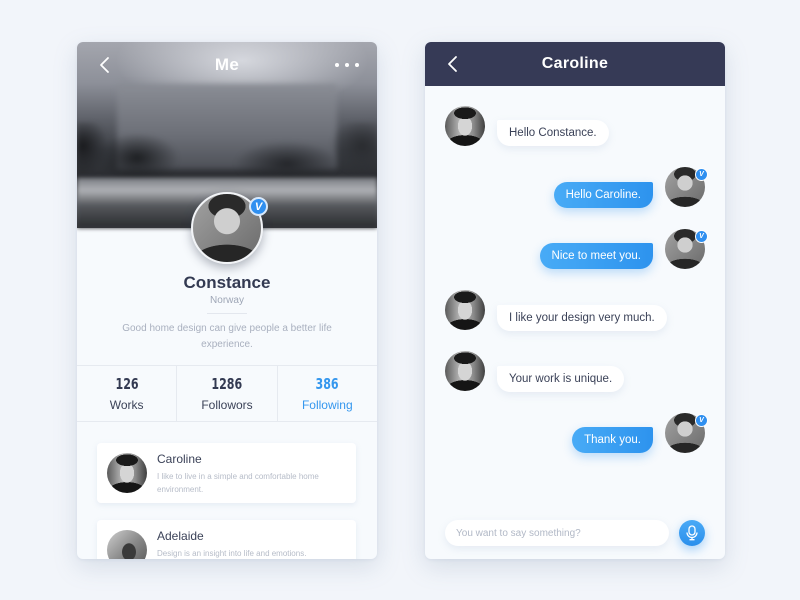  I want to click on stat-following: 386 Following, so click(327, 393).